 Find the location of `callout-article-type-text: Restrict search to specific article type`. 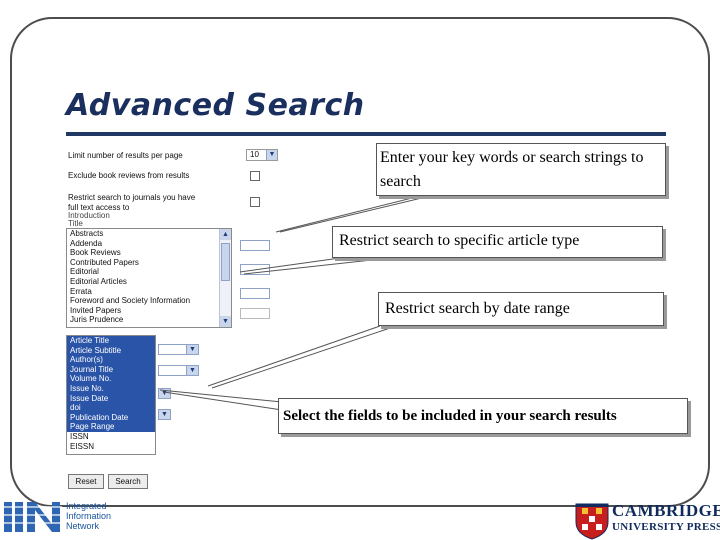

callout-article-type-text: Restrict search to specific article type is located at coordinates (459, 240).